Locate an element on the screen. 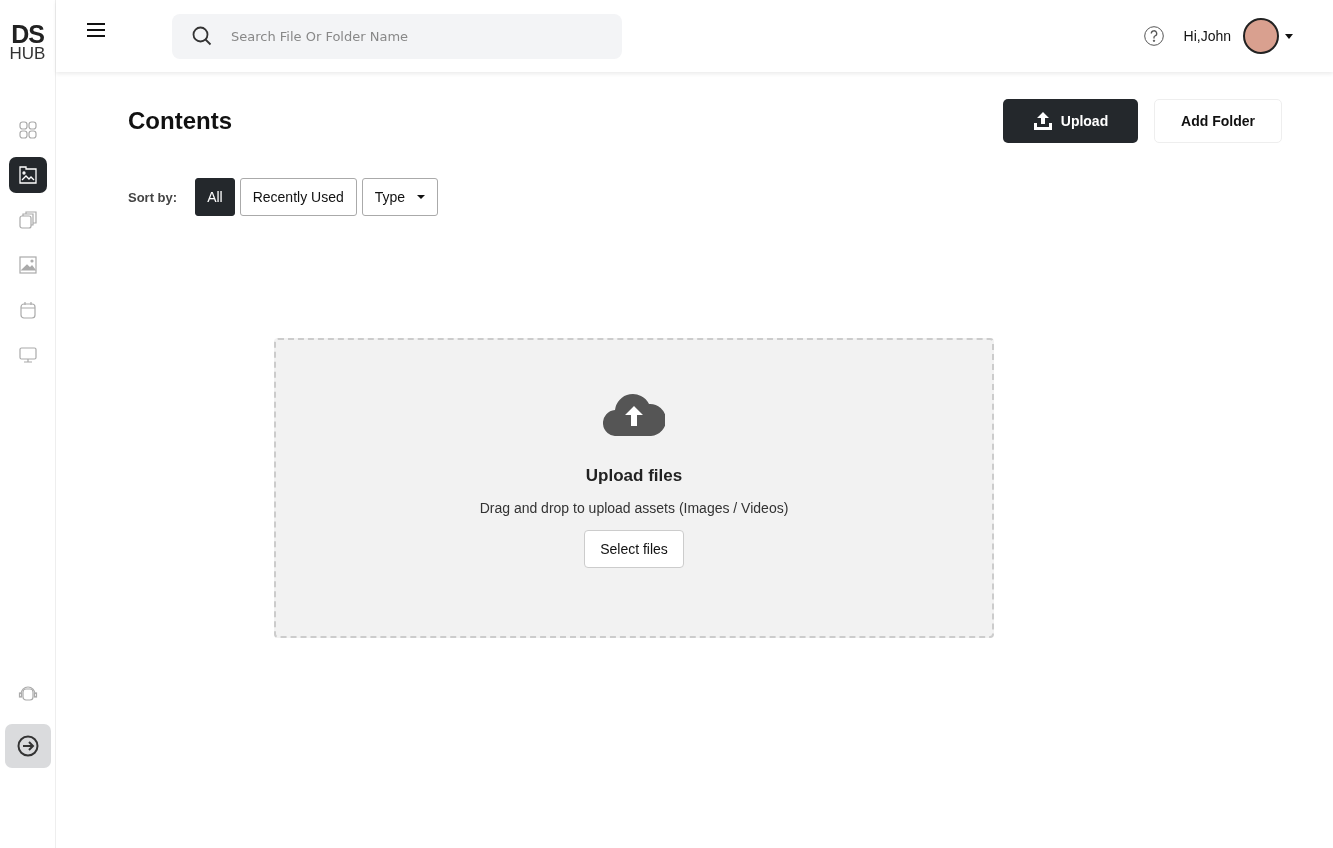 The image size is (1333, 848). select-files-button: Select files is located at coordinates (634, 549).